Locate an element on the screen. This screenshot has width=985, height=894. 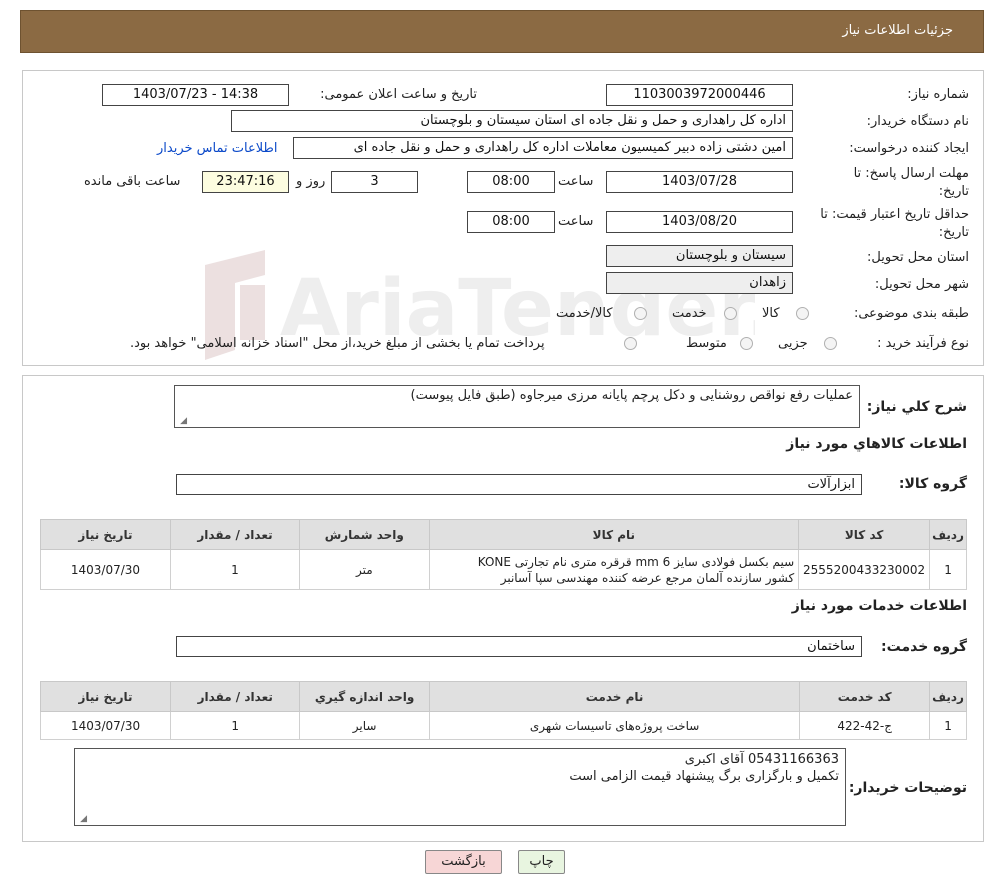
col-name: نام کالا is located at coordinates (614, 534).